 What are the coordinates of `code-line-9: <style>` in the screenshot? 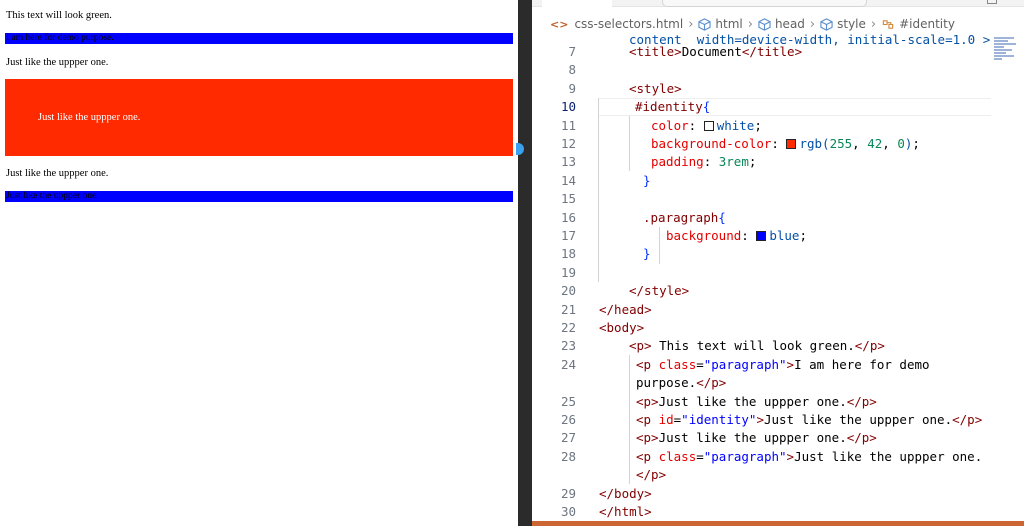 It's located at (655, 88).